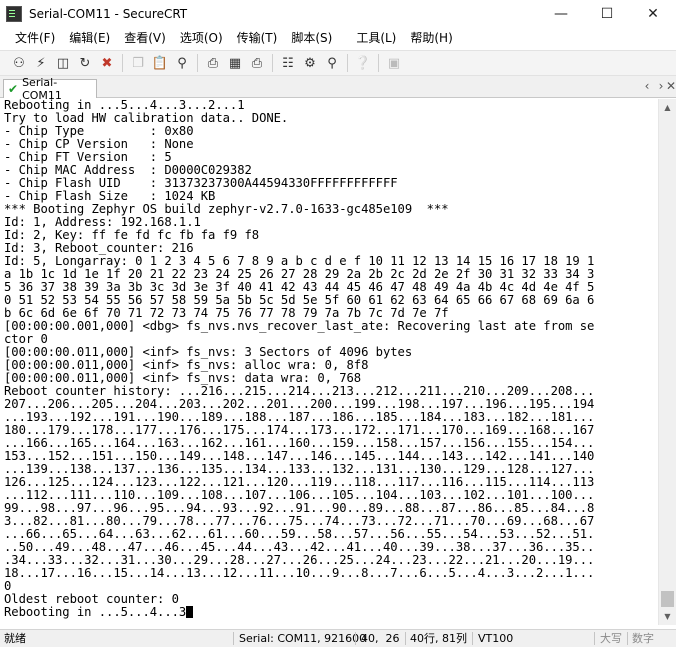 The height and width of the screenshot is (647, 676). I want to click on terminal-scrollbar: ▲ ▼, so click(667, 362).